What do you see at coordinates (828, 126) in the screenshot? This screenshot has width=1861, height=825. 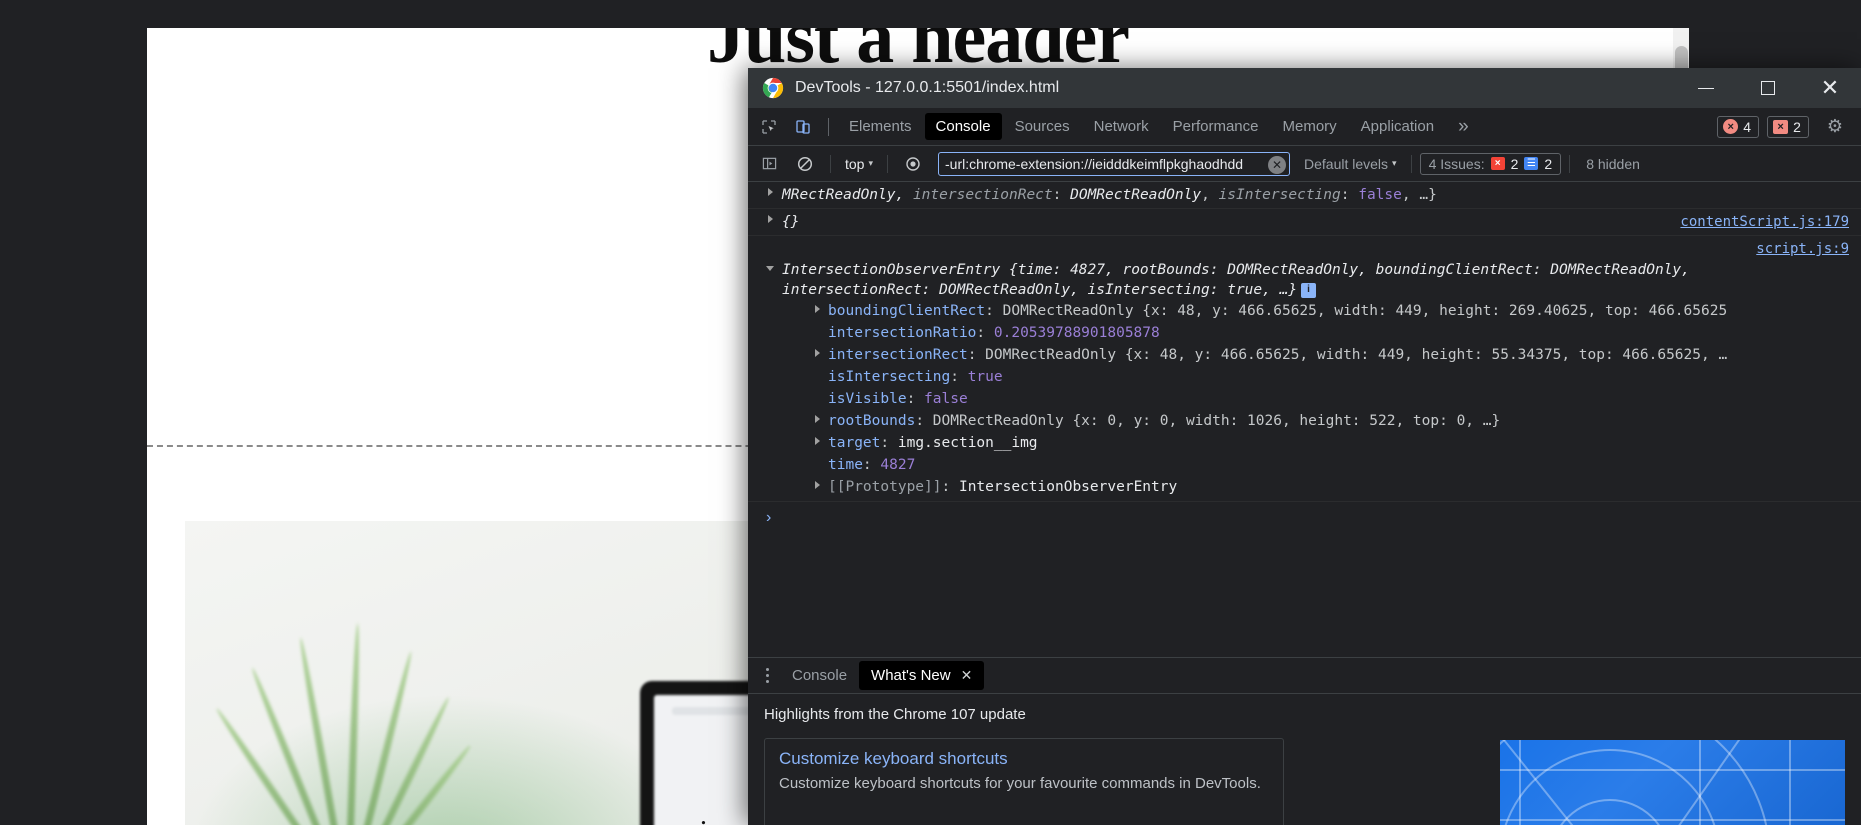 I see `toolbar-separator` at bounding box center [828, 126].